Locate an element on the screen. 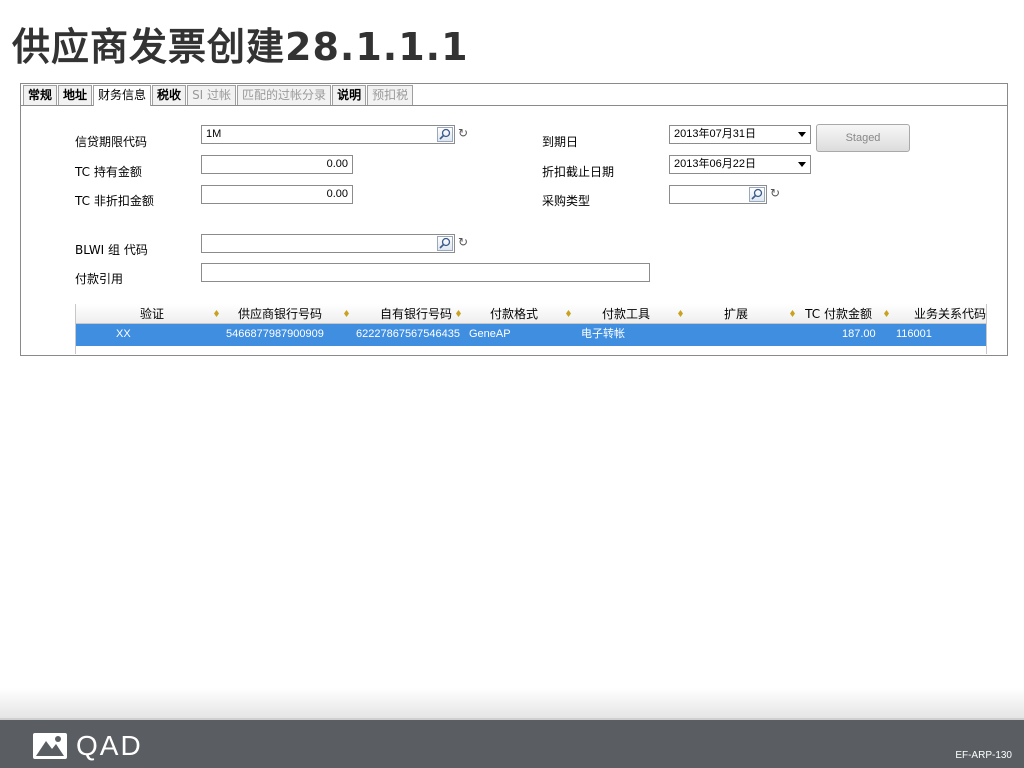 This screenshot has width=1024, height=768. col-header-verify: 验证 is located at coordinates (138, 314).